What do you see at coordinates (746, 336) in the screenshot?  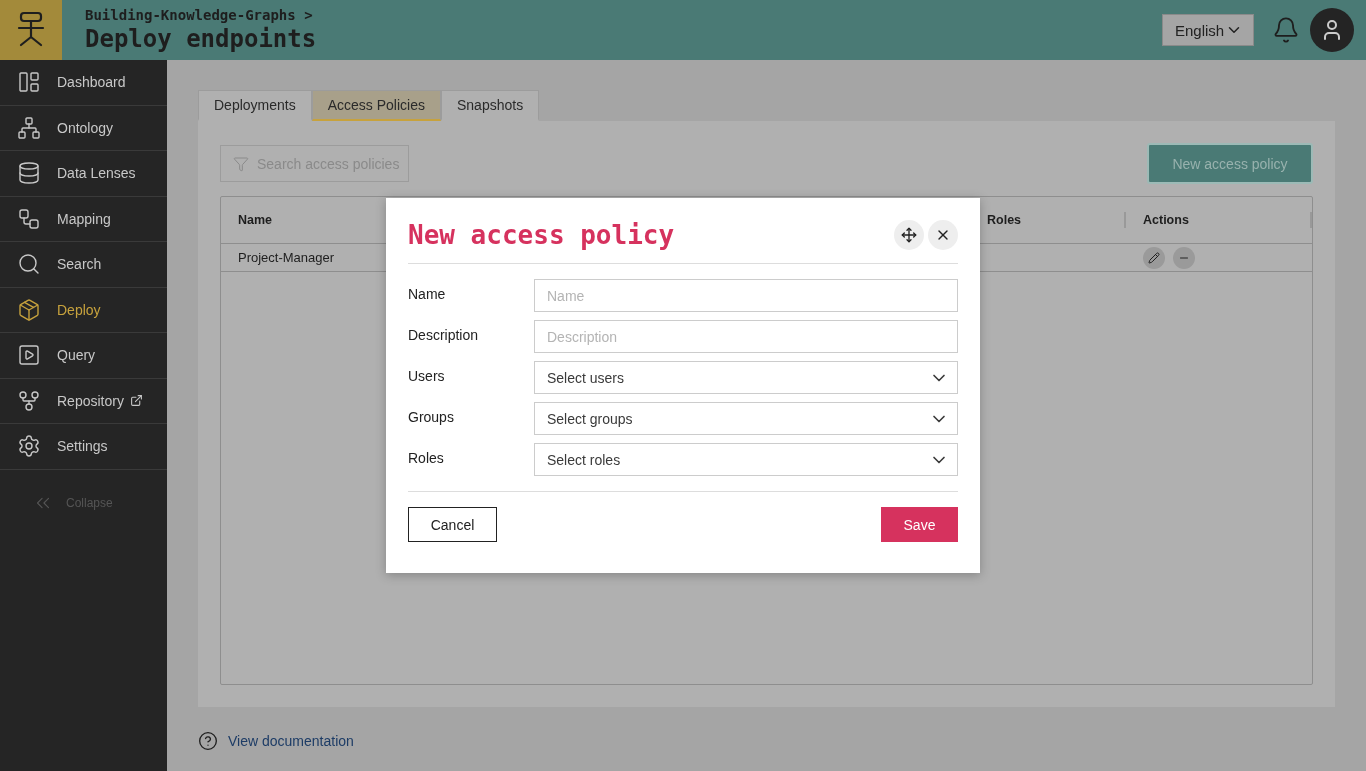 I see `input-field: Description` at bounding box center [746, 336].